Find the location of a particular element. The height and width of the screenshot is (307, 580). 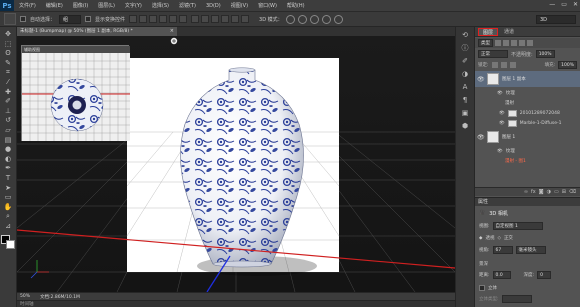

filter-pixel-icon is located at coordinates (498, 43).